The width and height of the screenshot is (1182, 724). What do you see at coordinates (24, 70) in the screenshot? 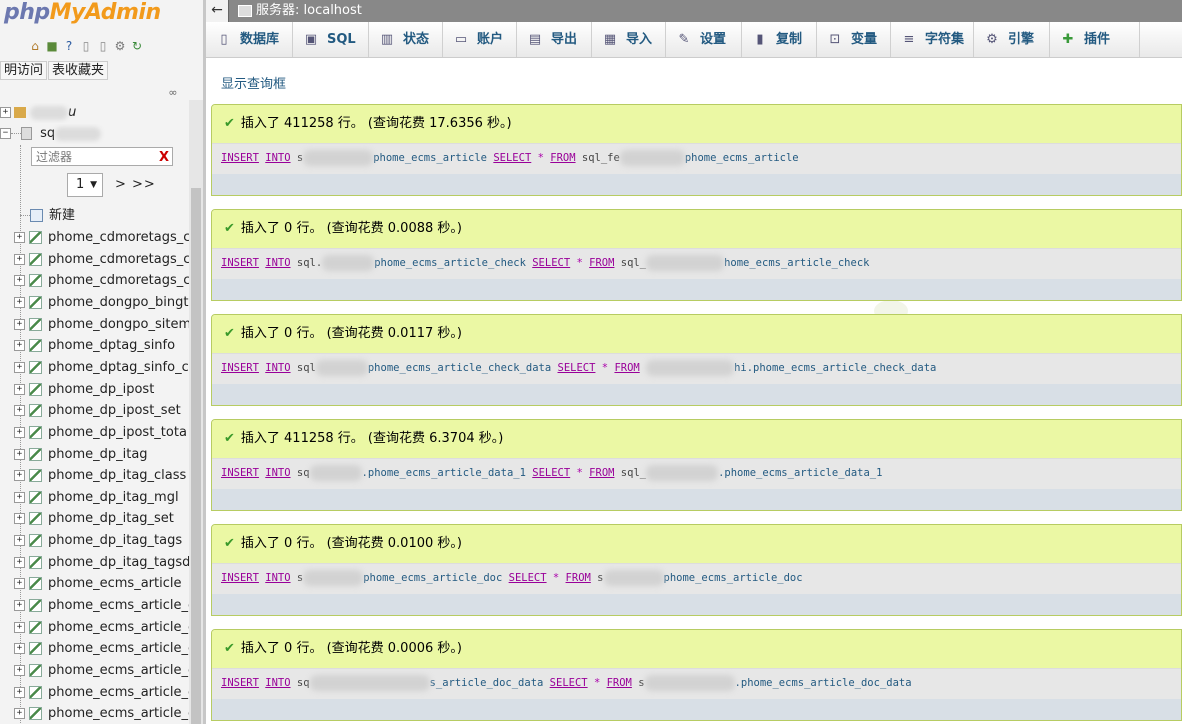
I see `recent-tables-button: 明访问` at bounding box center [24, 70].